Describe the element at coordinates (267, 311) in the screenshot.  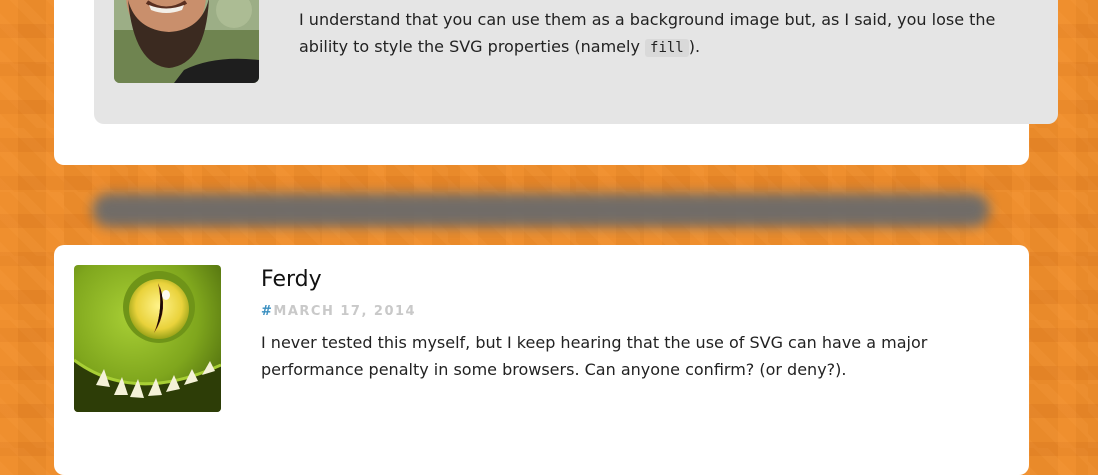
I see `permalink-hash: #` at that location.